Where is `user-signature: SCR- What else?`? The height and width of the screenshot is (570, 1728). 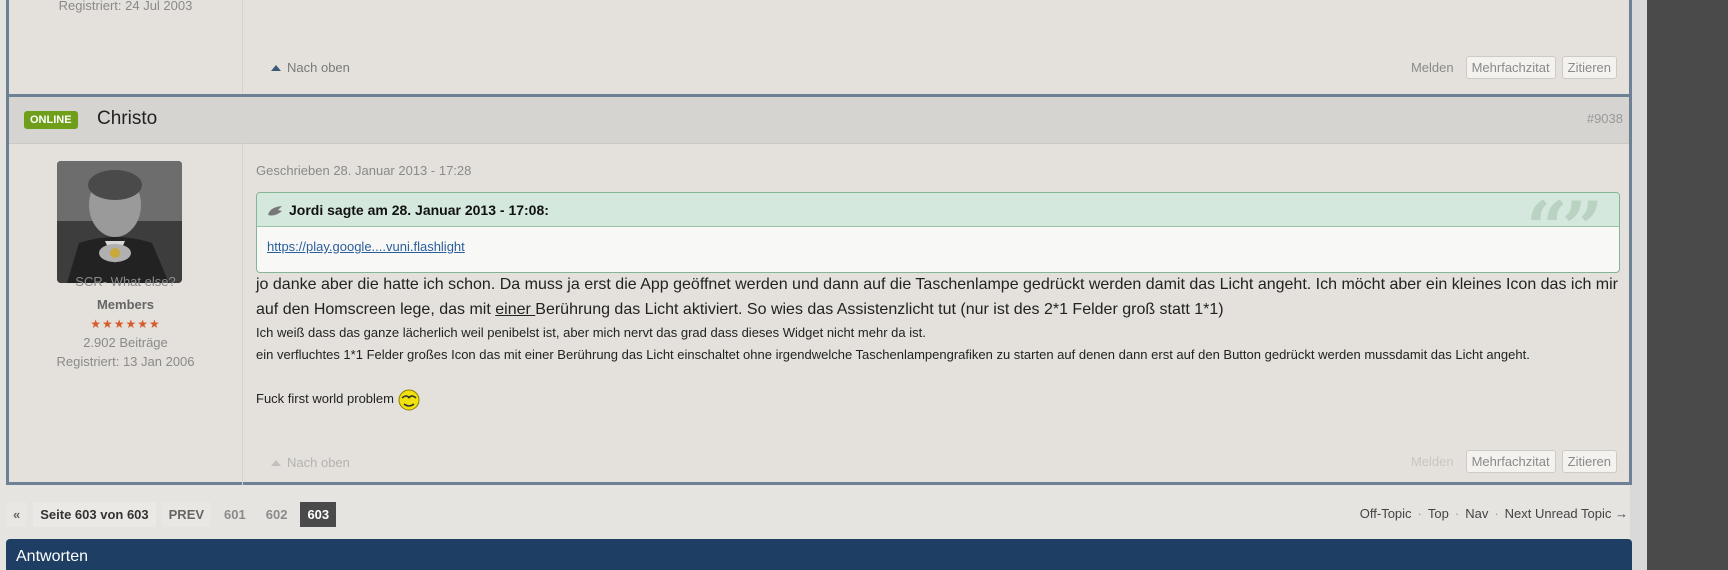
user-signature: SCR- What else? is located at coordinates (125, 281).